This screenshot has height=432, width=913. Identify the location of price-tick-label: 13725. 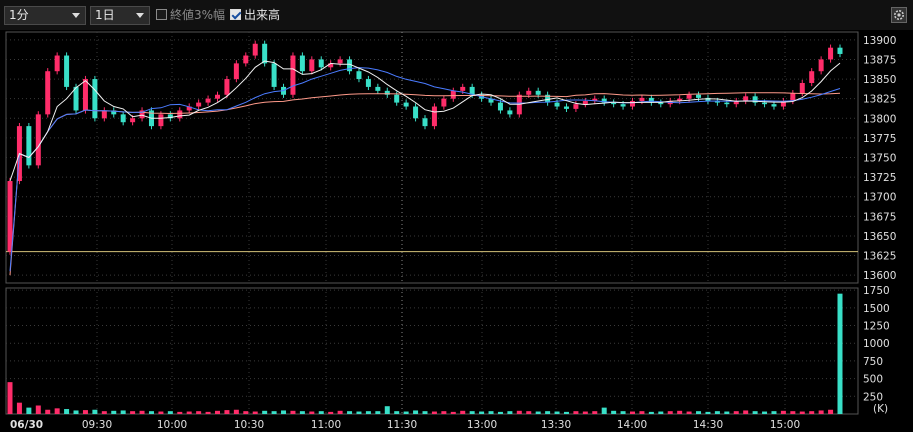
(879, 178).